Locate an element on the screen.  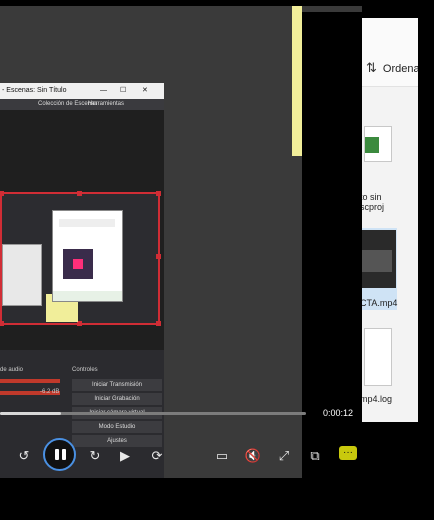
project-file-icon is located at coordinates (378, 144).